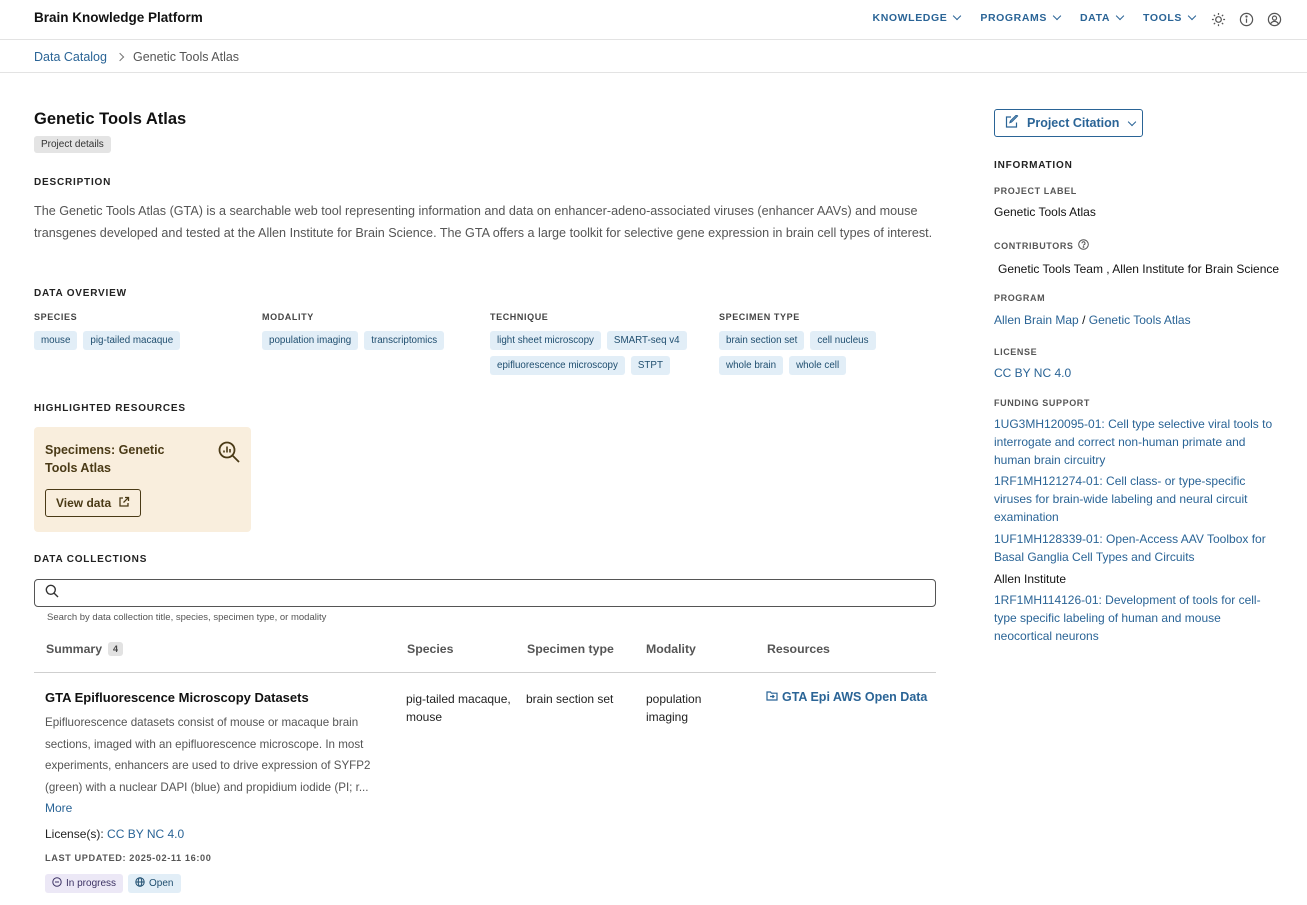 This screenshot has width=1307, height=905. What do you see at coordinates (132, 340) in the screenshot?
I see `species-tag: pig-tailed macaque` at bounding box center [132, 340].